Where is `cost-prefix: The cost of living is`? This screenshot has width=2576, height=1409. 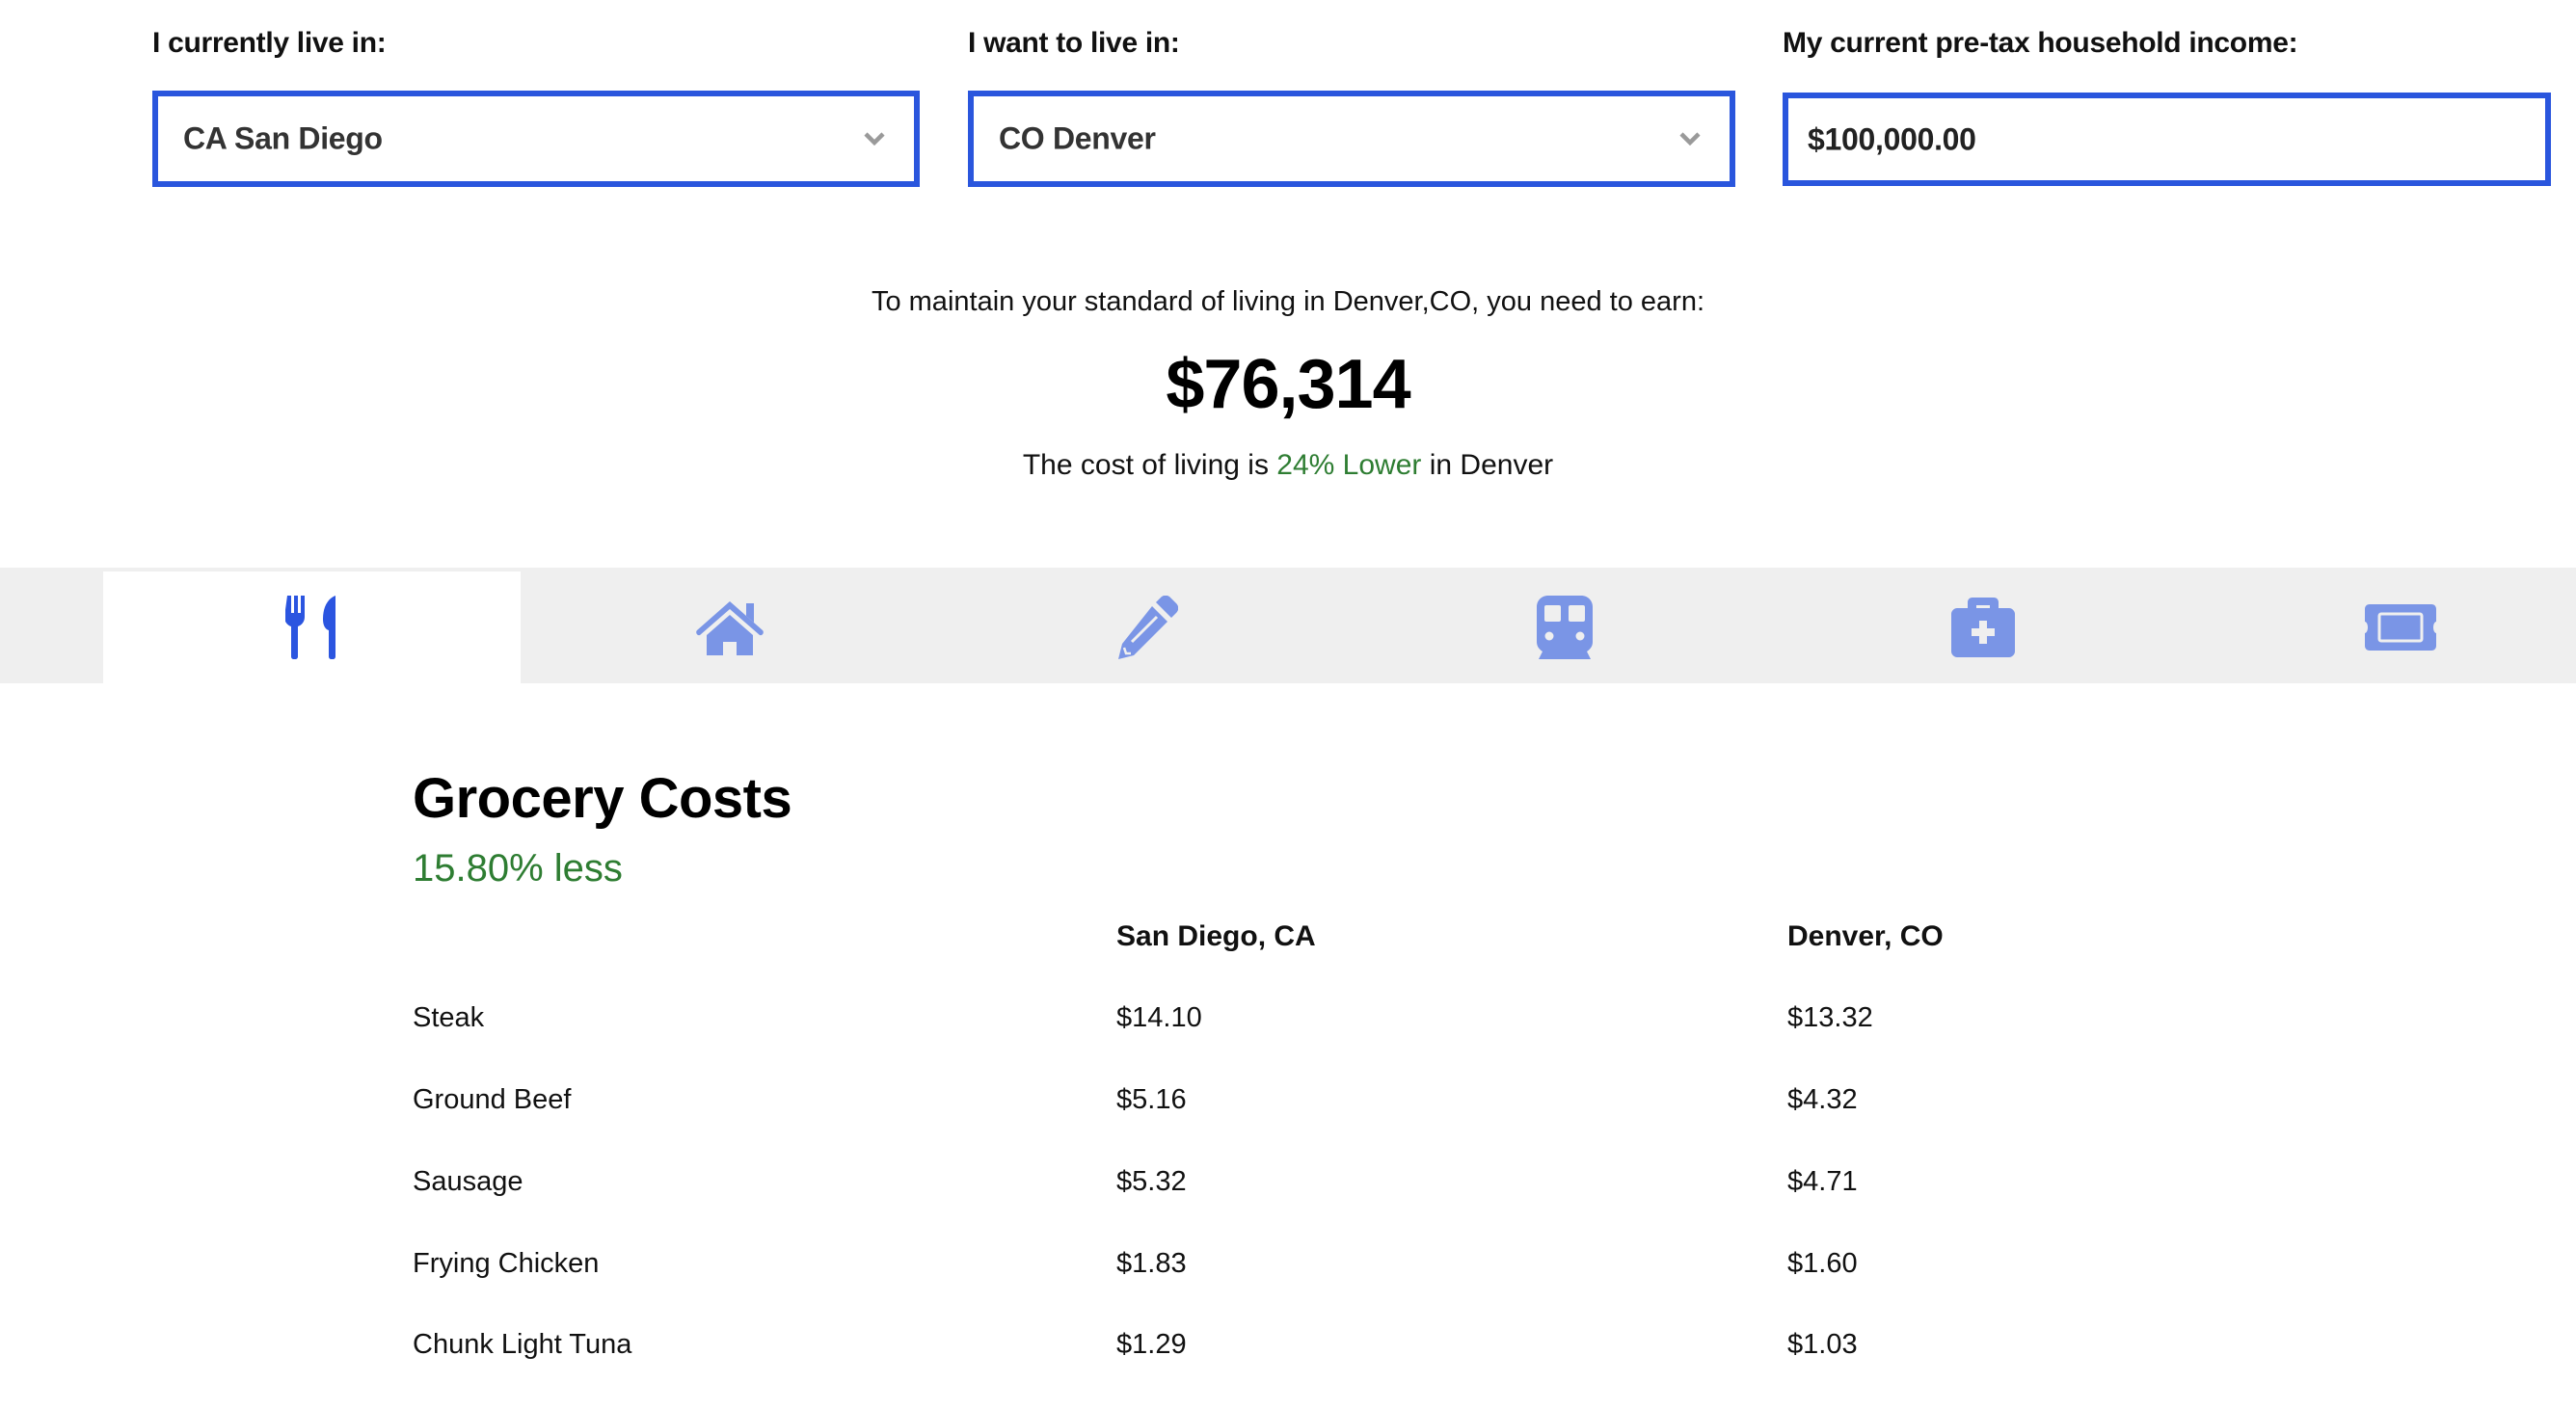
cost-prefix: The cost of living is is located at coordinates (1150, 465).